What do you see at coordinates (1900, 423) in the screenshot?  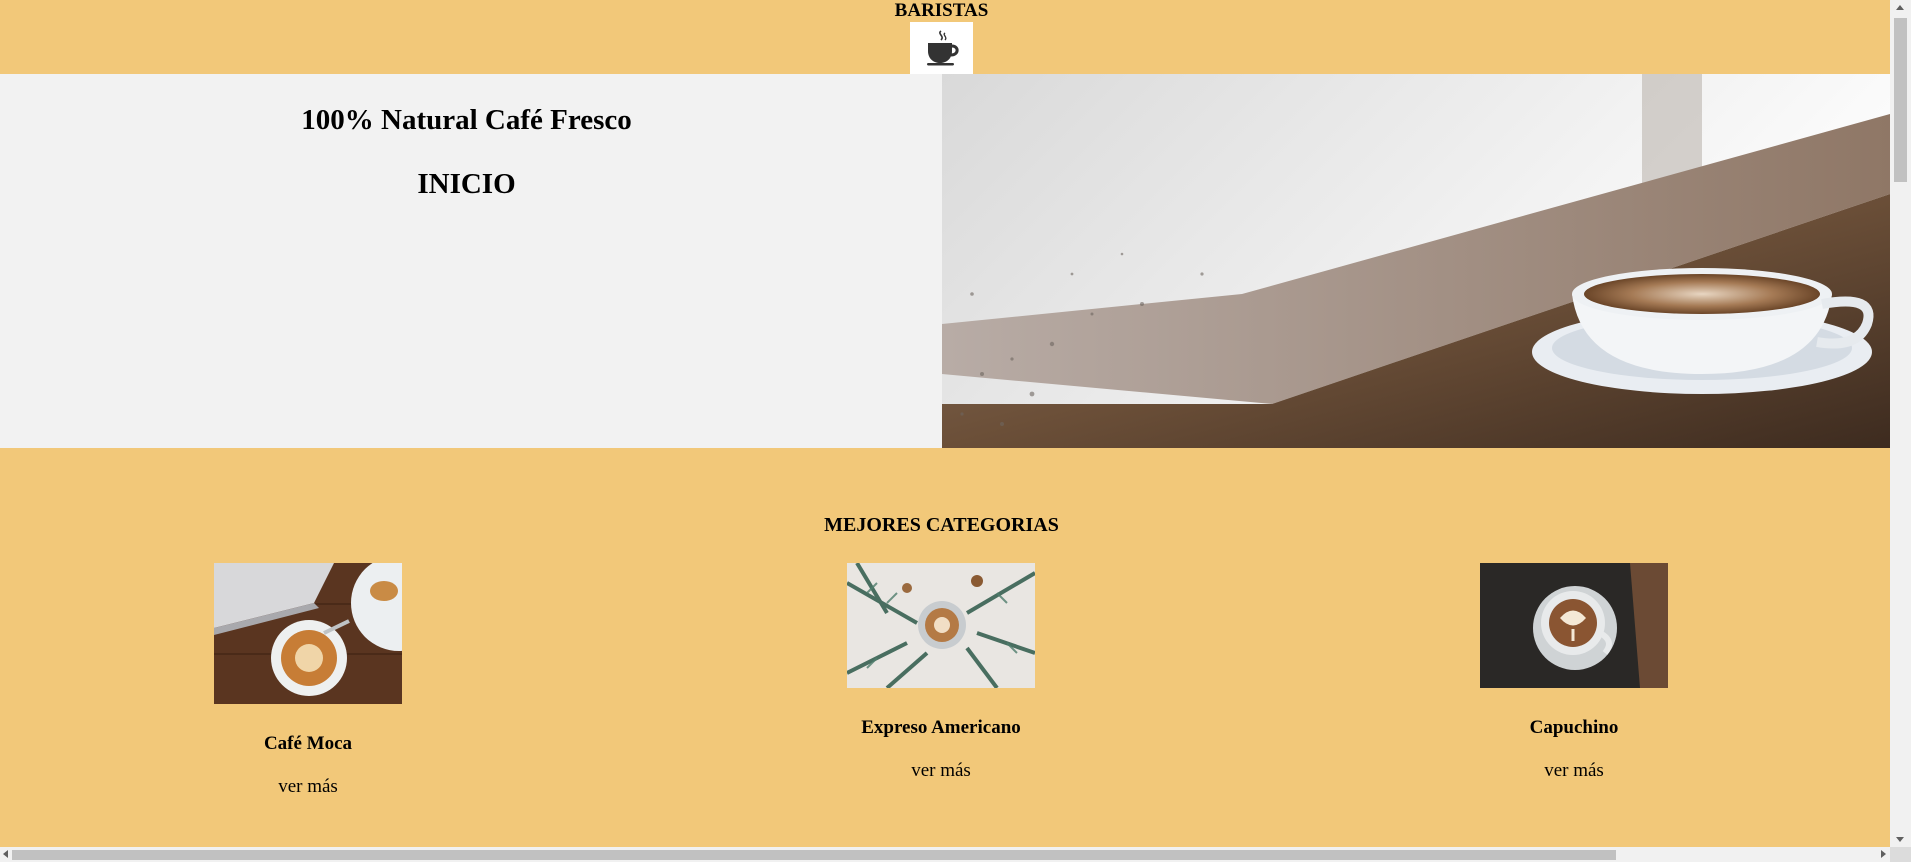 I see `vertical-scrollbar` at bounding box center [1900, 423].